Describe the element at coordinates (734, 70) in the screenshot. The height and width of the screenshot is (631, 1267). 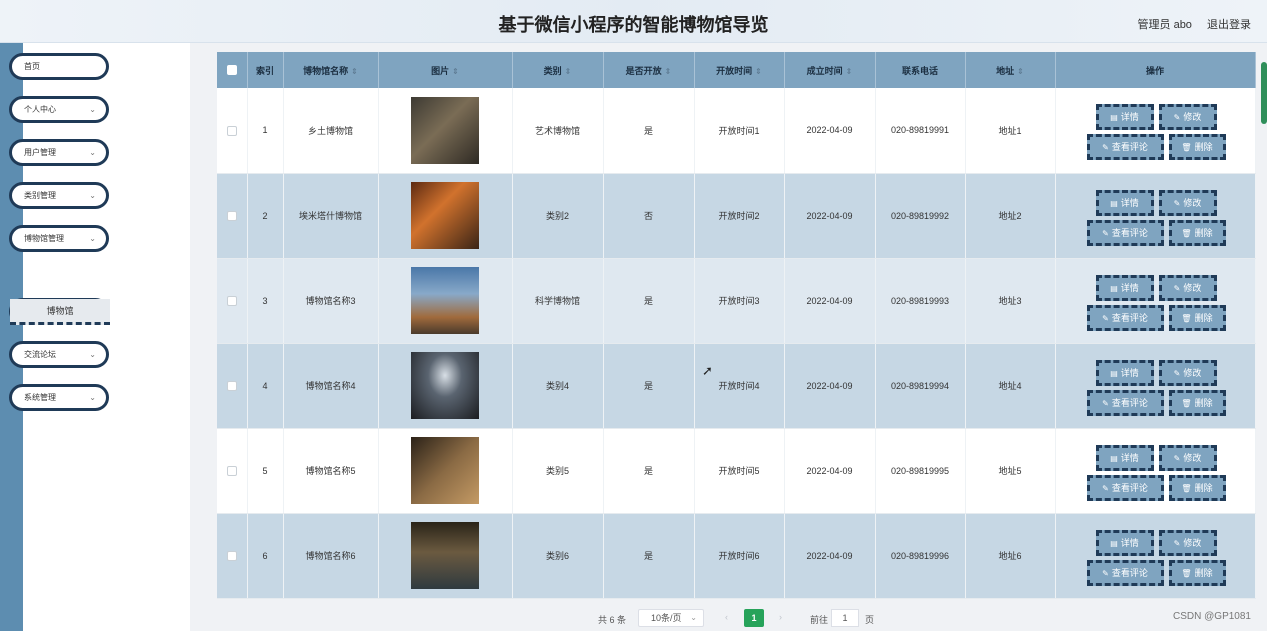
I see `column-header-label: 开放时间` at that location.